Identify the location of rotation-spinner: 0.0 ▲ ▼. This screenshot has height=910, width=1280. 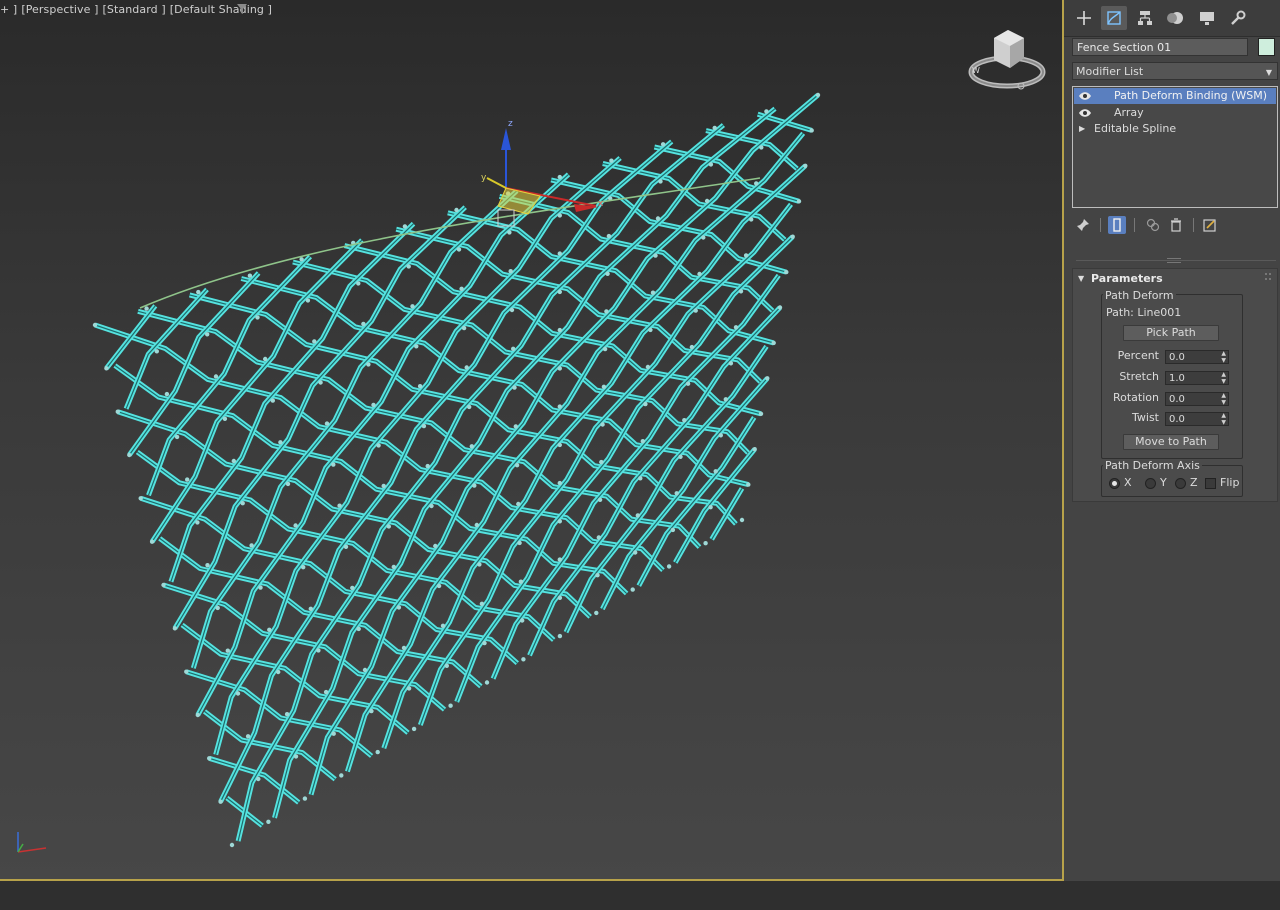
(1197, 399).